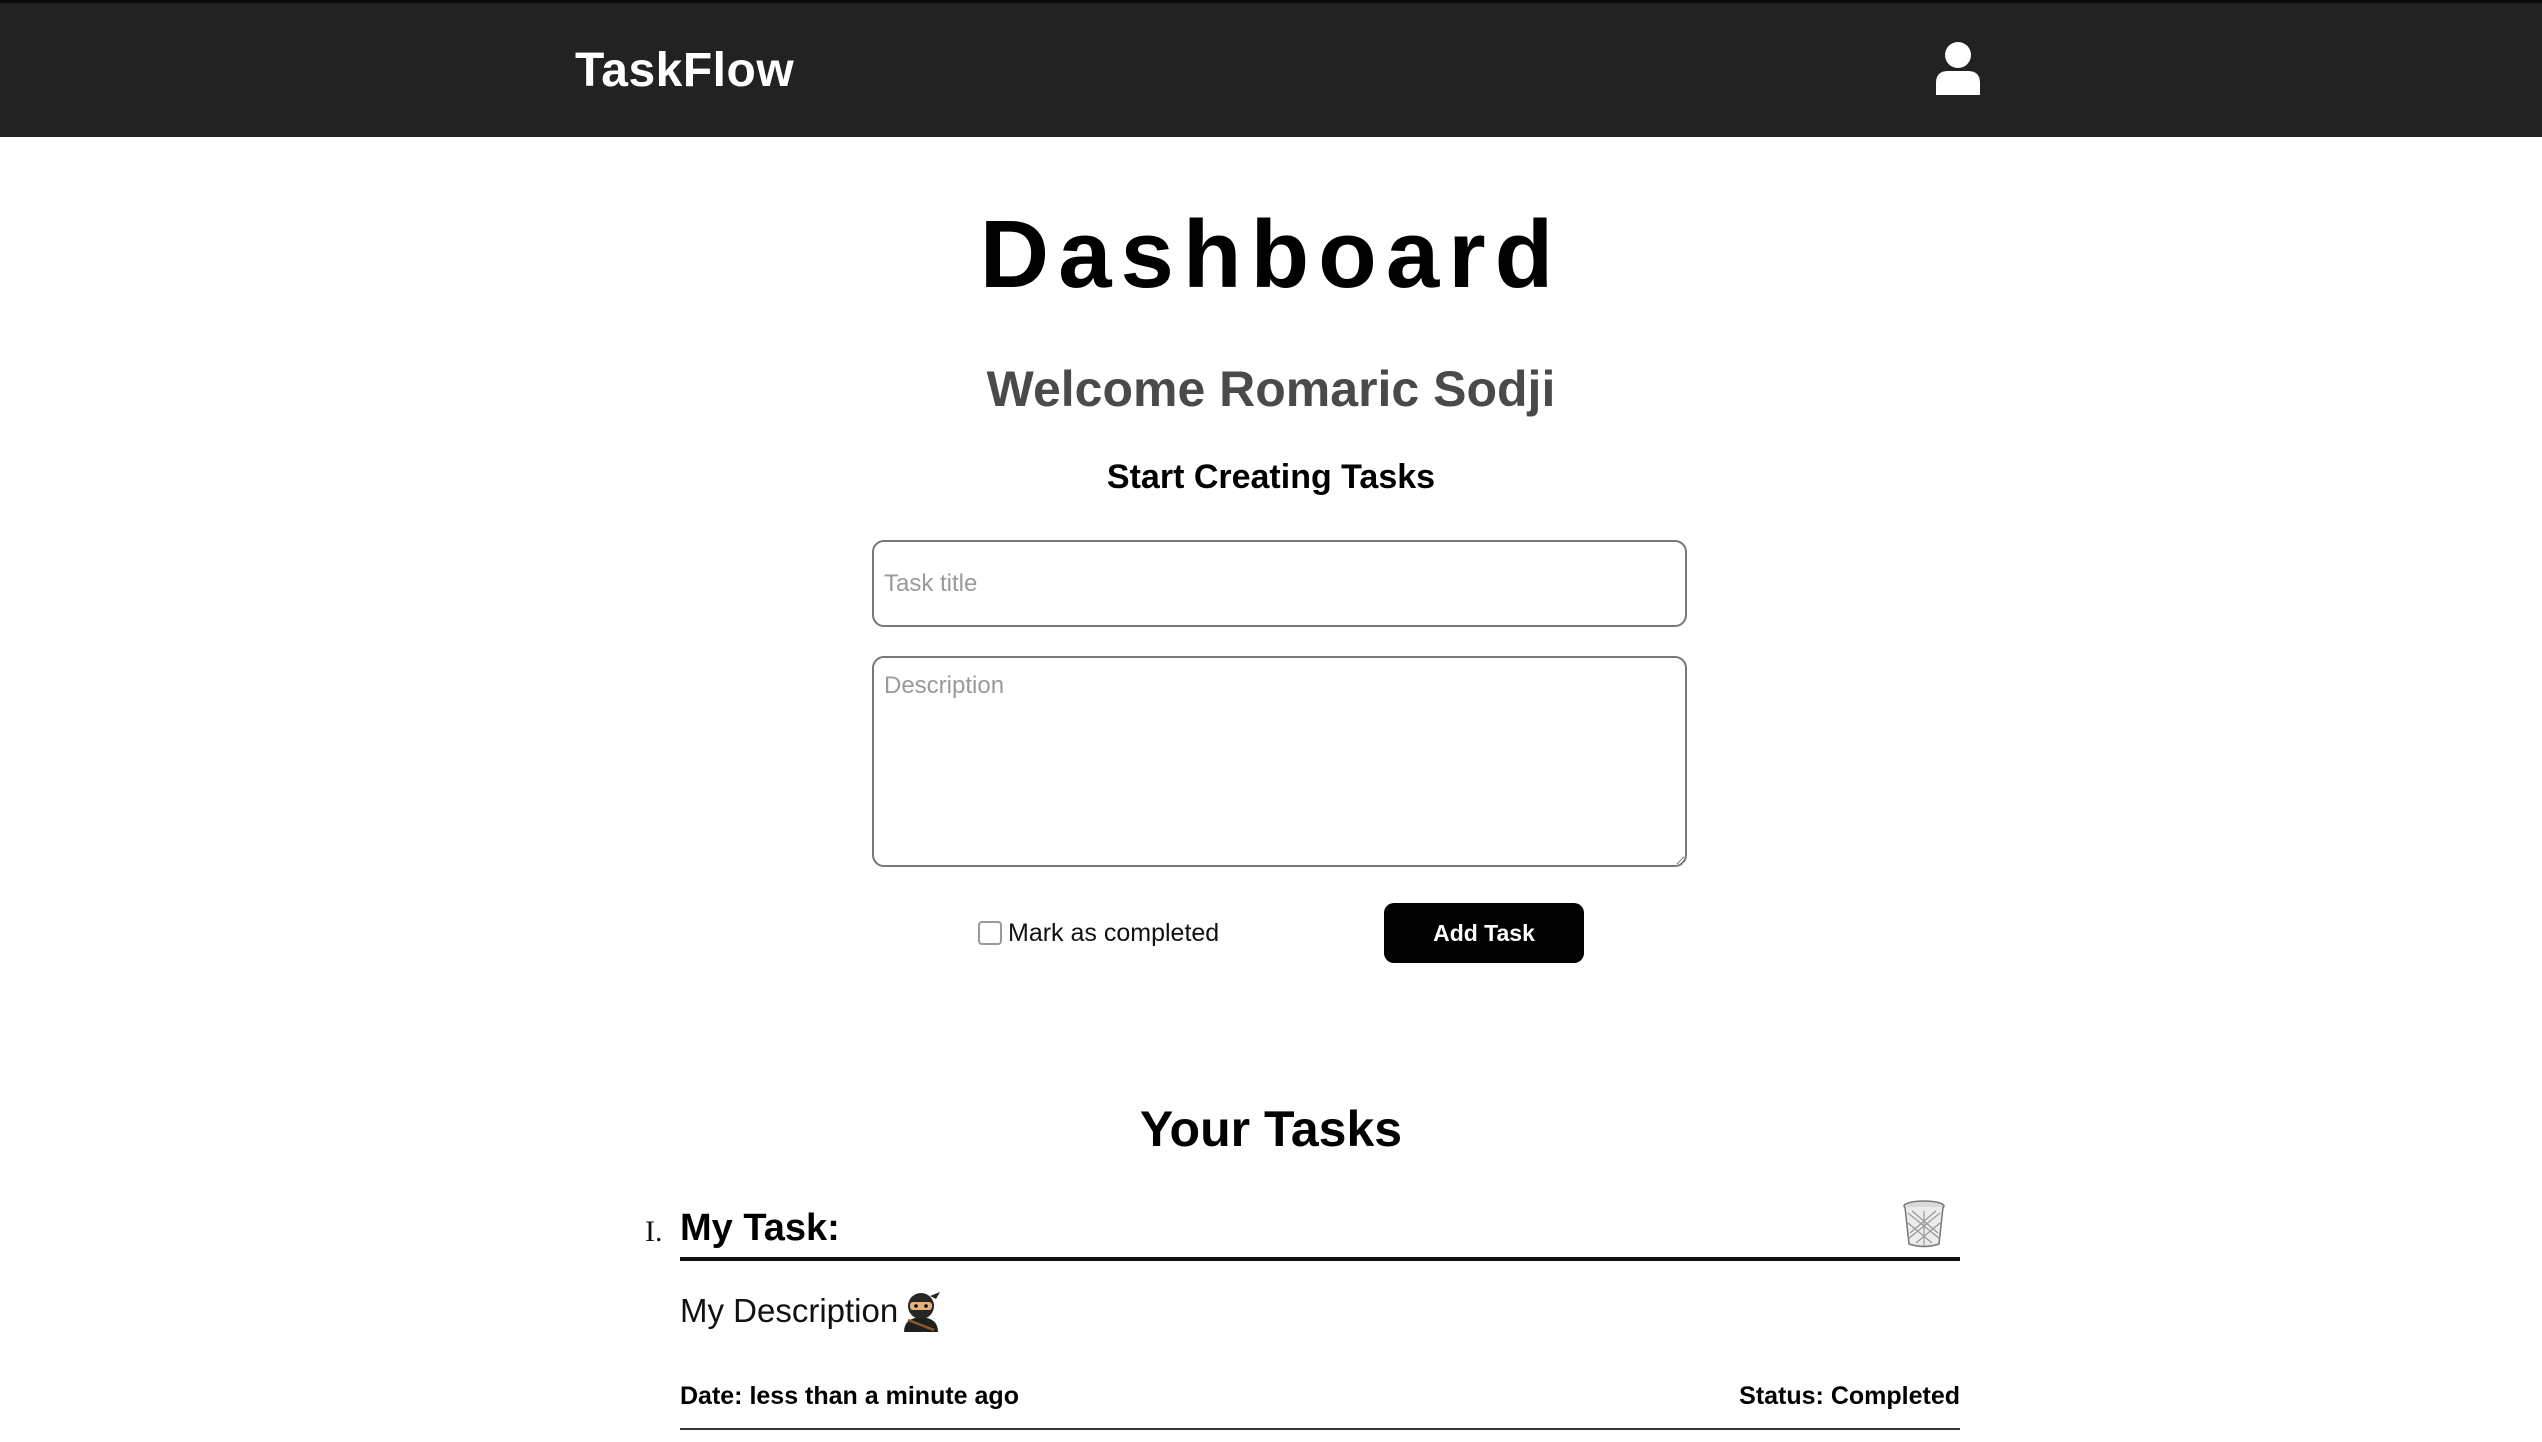 The height and width of the screenshot is (1442, 2542). I want to click on task-header: My Task:, so click(1320, 1228).